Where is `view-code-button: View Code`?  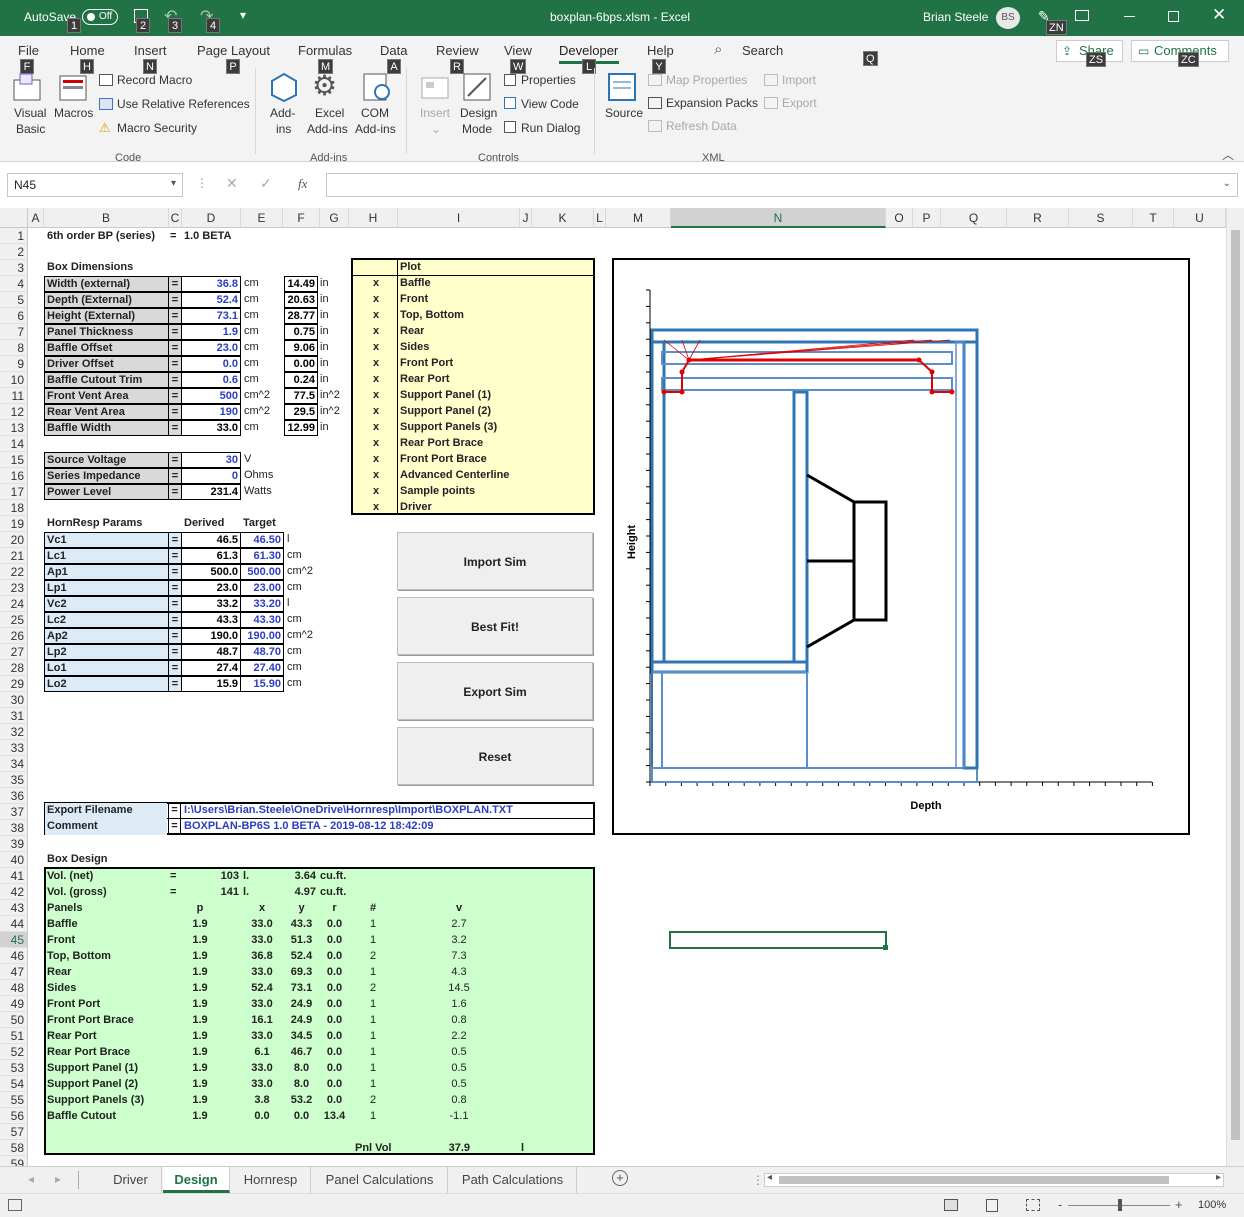
view-code-button: View Code is located at coordinates (550, 104).